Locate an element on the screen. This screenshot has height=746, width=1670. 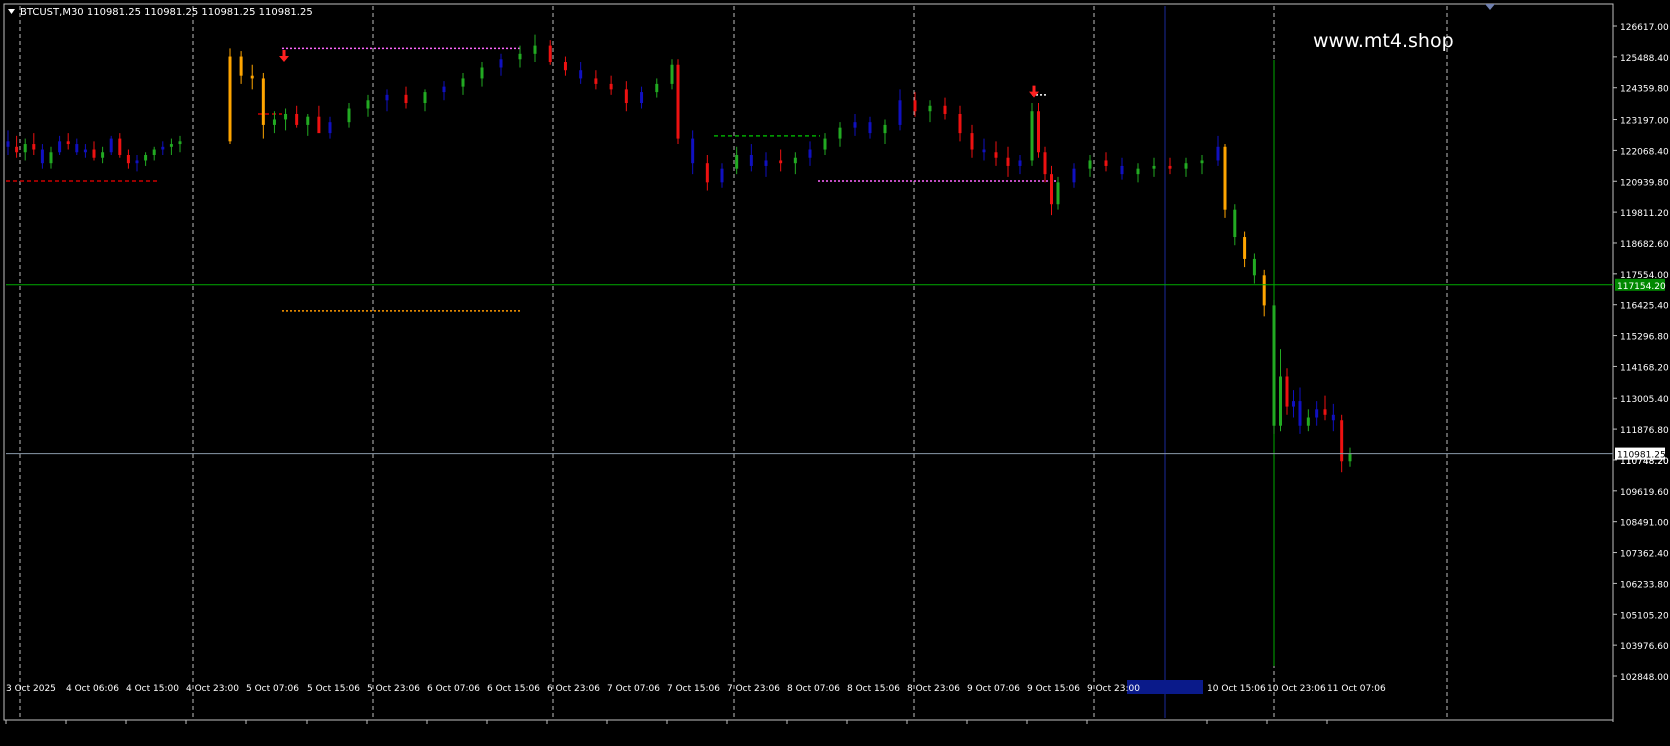
x-tick-label: 9 Oct 15:06 is located at coordinates (1053, 689).